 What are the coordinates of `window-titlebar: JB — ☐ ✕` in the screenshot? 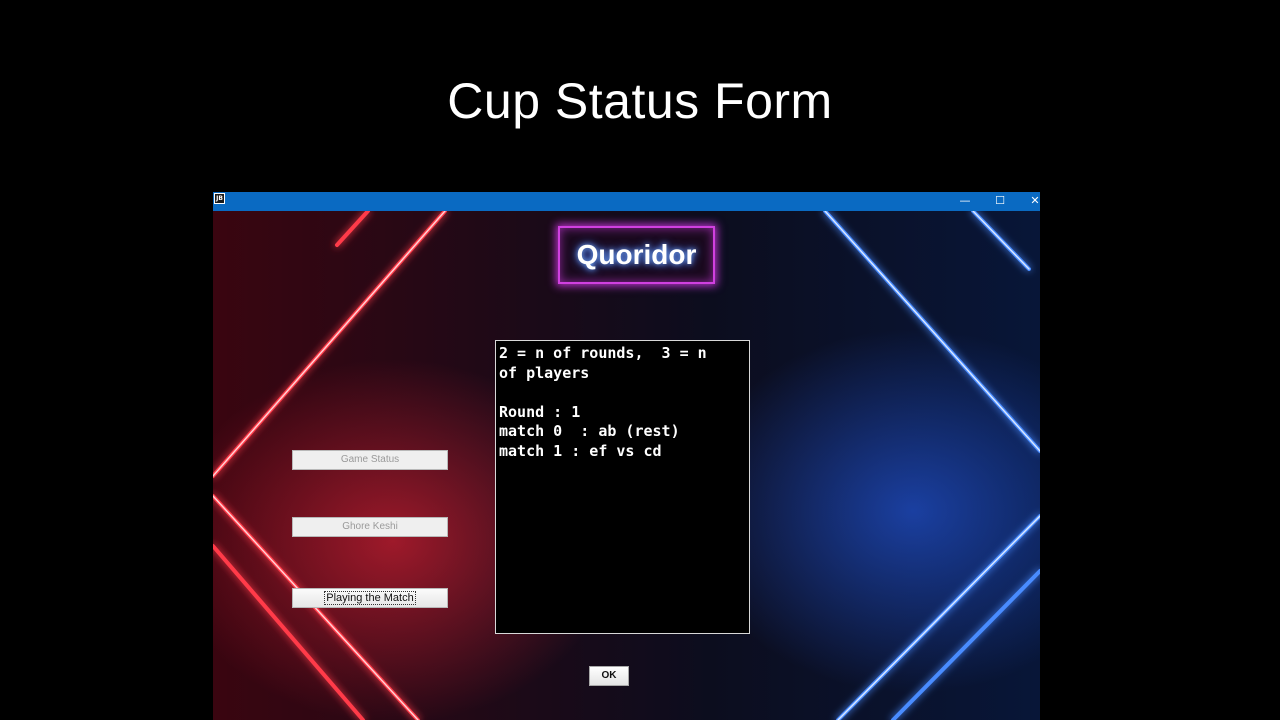 It's located at (626, 201).